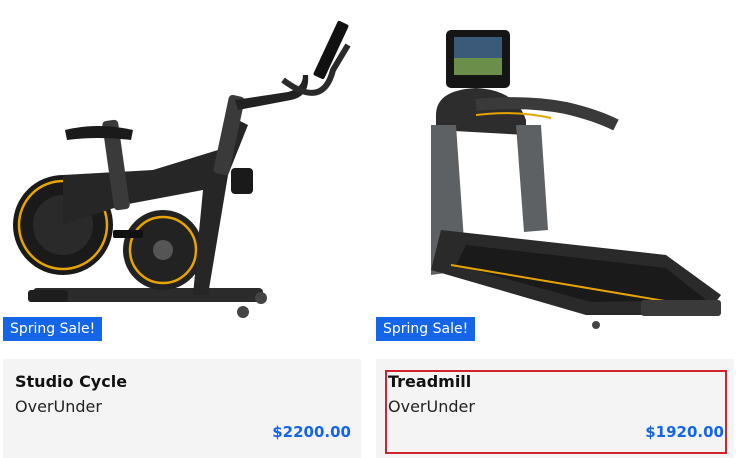 The width and height of the screenshot is (736, 458). Describe the element at coordinates (555, 408) in the screenshot. I see `product-info: Treadmill OverUnder $1920.00` at that location.